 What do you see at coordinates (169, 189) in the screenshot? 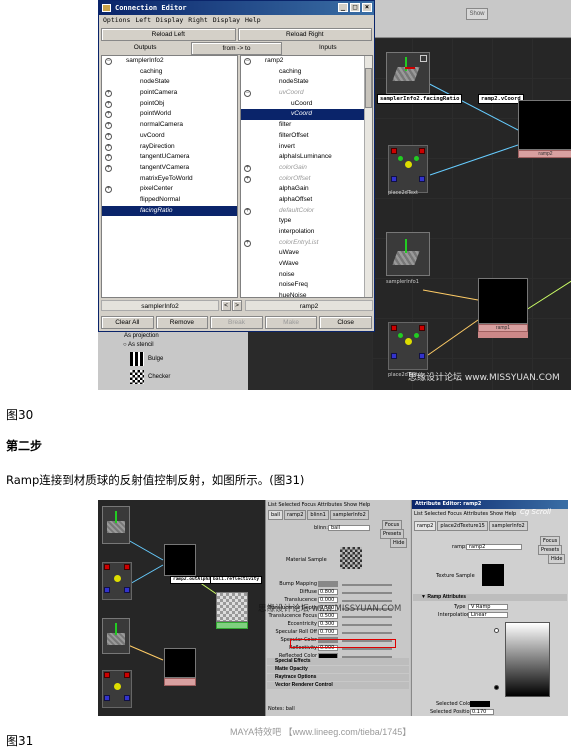
I see `left-item: + pixelCenter` at bounding box center [169, 189].